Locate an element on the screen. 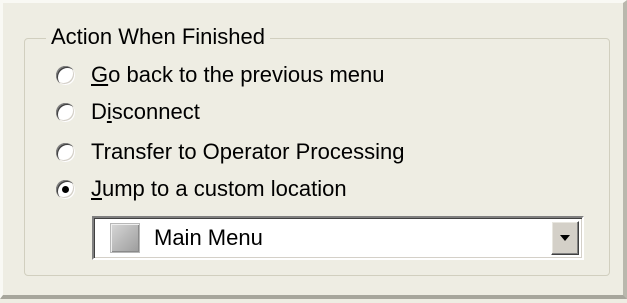 The width and height of the screenshot is (627, 303). radio-label-jump-custom: Jump to a custom location is located at coordinates (219, 188).